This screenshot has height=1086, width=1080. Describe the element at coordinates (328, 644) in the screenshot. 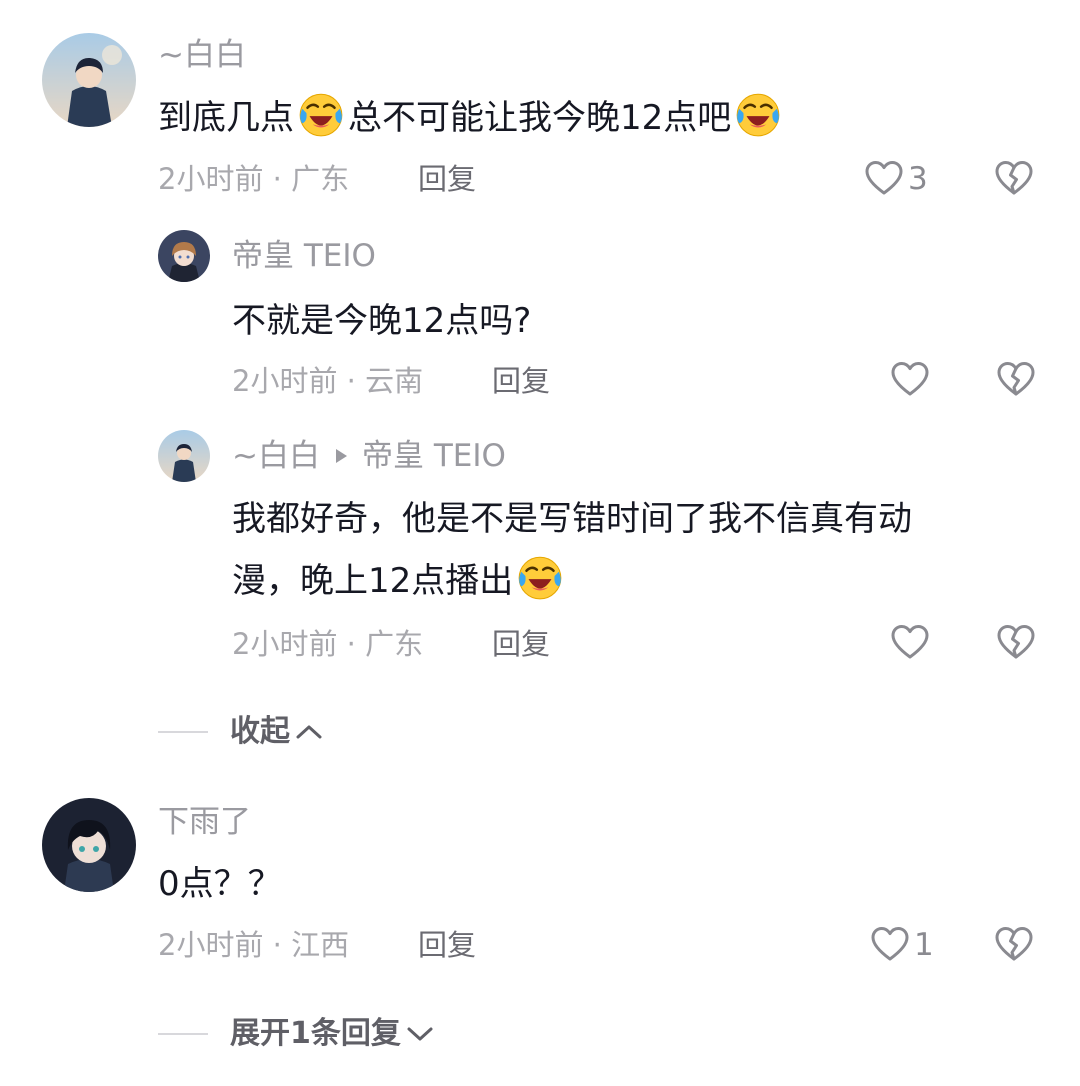

I see `reply-meta: 2小时前 · 广东` at that location.